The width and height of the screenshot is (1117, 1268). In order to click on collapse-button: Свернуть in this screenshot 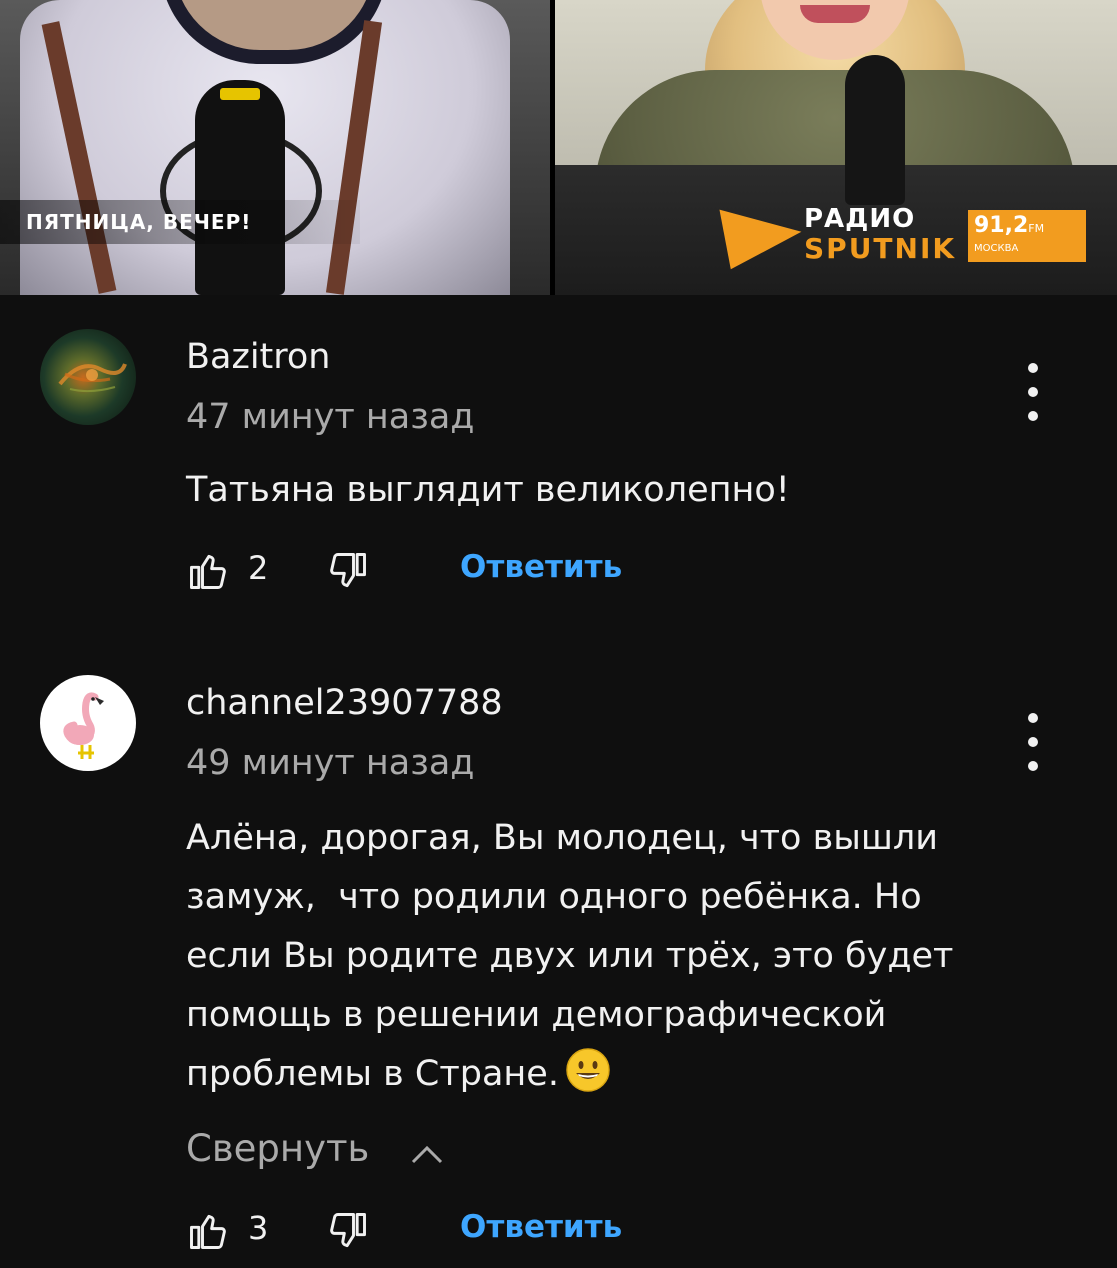, I will do `click(277, 1148)`.